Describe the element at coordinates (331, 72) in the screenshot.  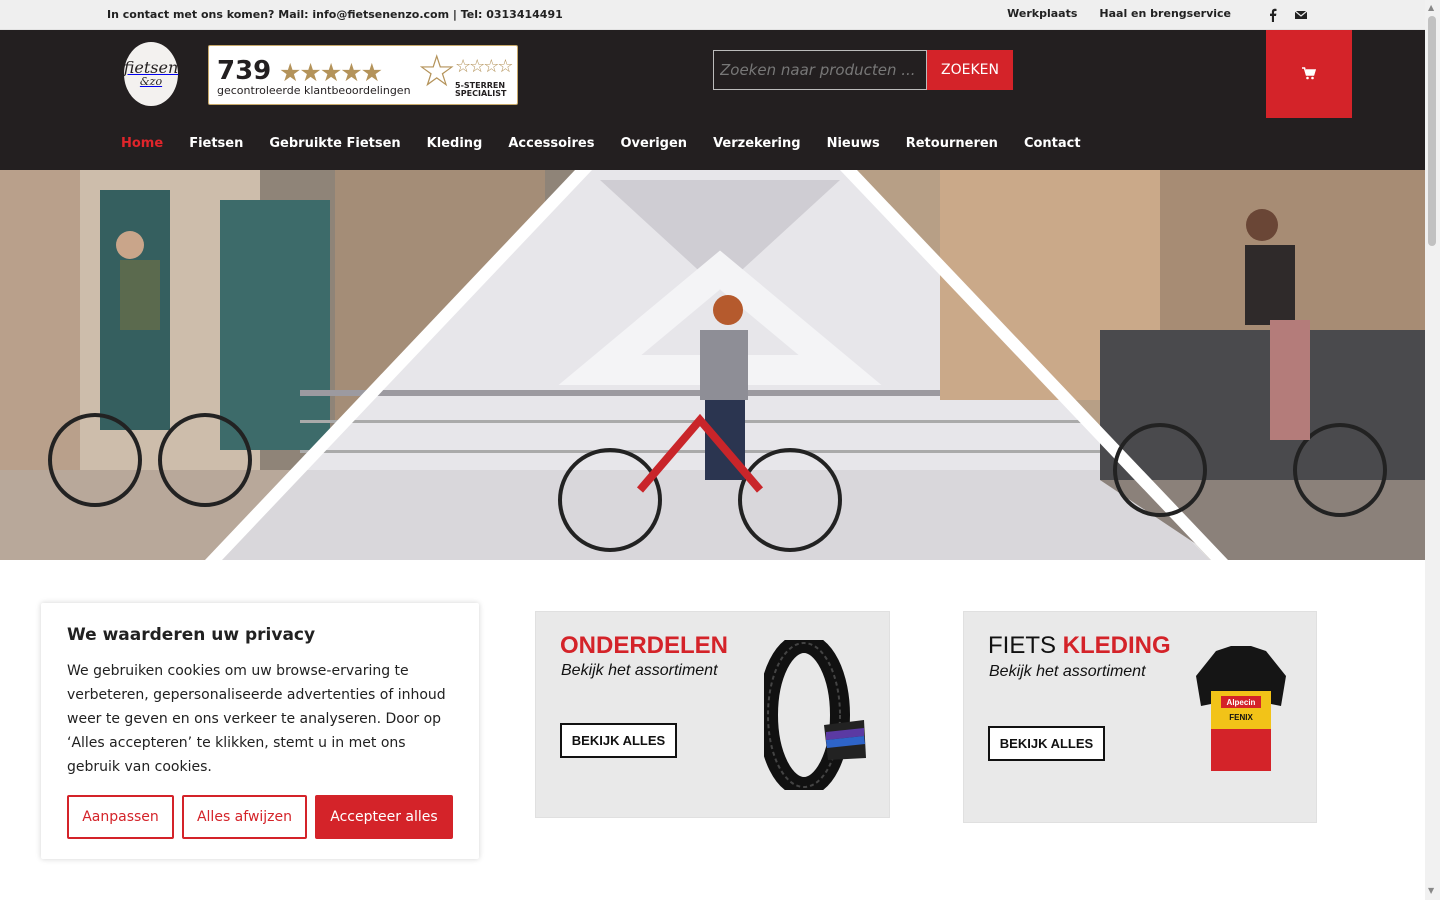
I see `rating-stars-icon: ★★★★★` at that location.